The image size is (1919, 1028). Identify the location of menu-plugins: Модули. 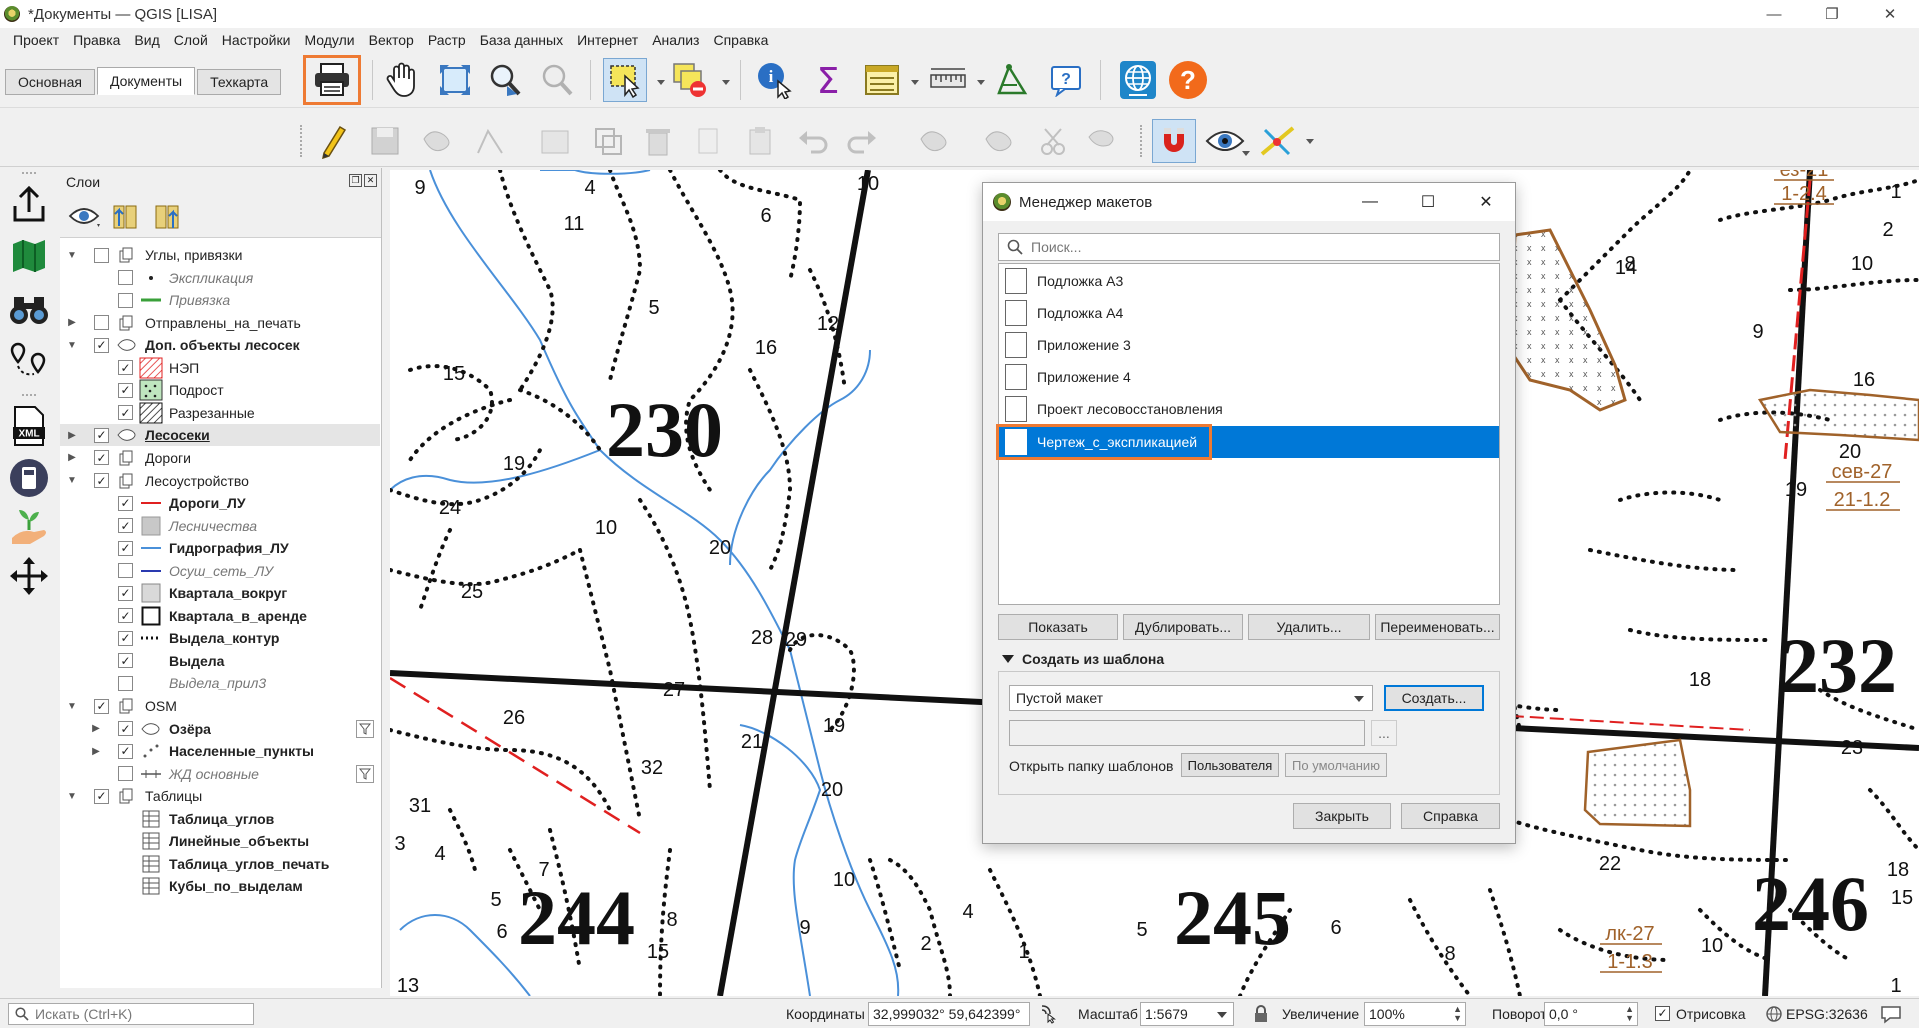
(329, 40).